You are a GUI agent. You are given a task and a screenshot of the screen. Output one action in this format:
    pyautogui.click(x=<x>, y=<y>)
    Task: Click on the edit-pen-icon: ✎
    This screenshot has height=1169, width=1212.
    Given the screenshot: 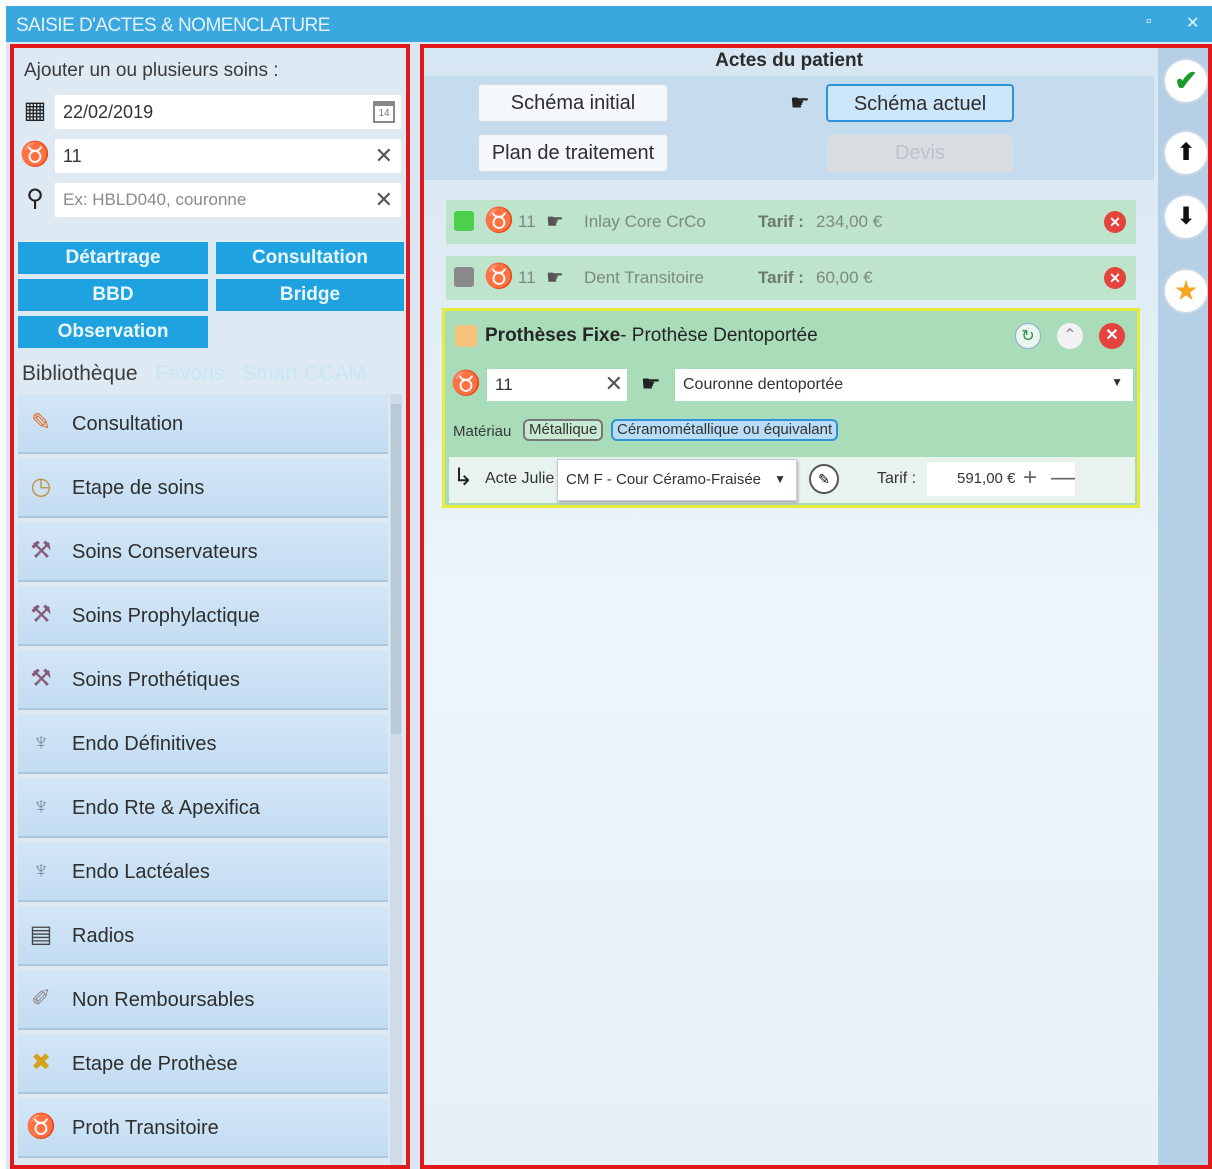 What is the action you would take?
    pyautogui.click(x=824, y=479)
    